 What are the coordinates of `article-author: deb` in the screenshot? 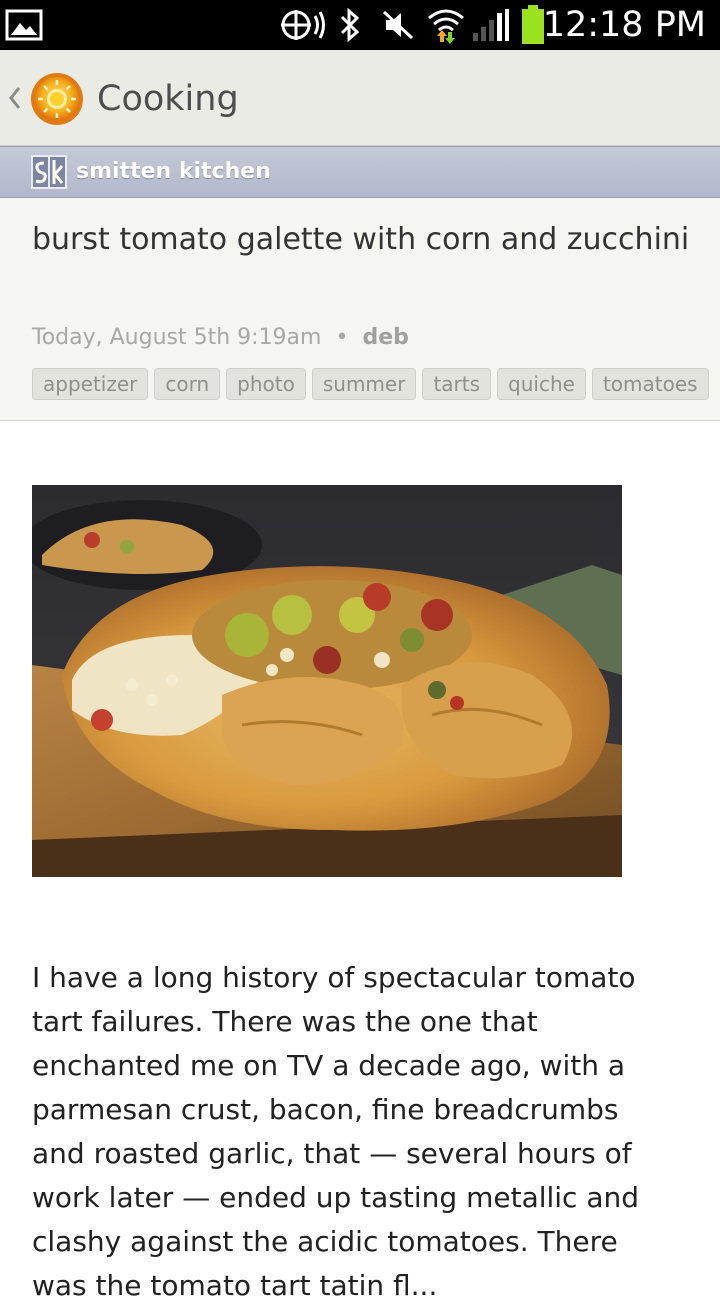 It's located at (385, 337).